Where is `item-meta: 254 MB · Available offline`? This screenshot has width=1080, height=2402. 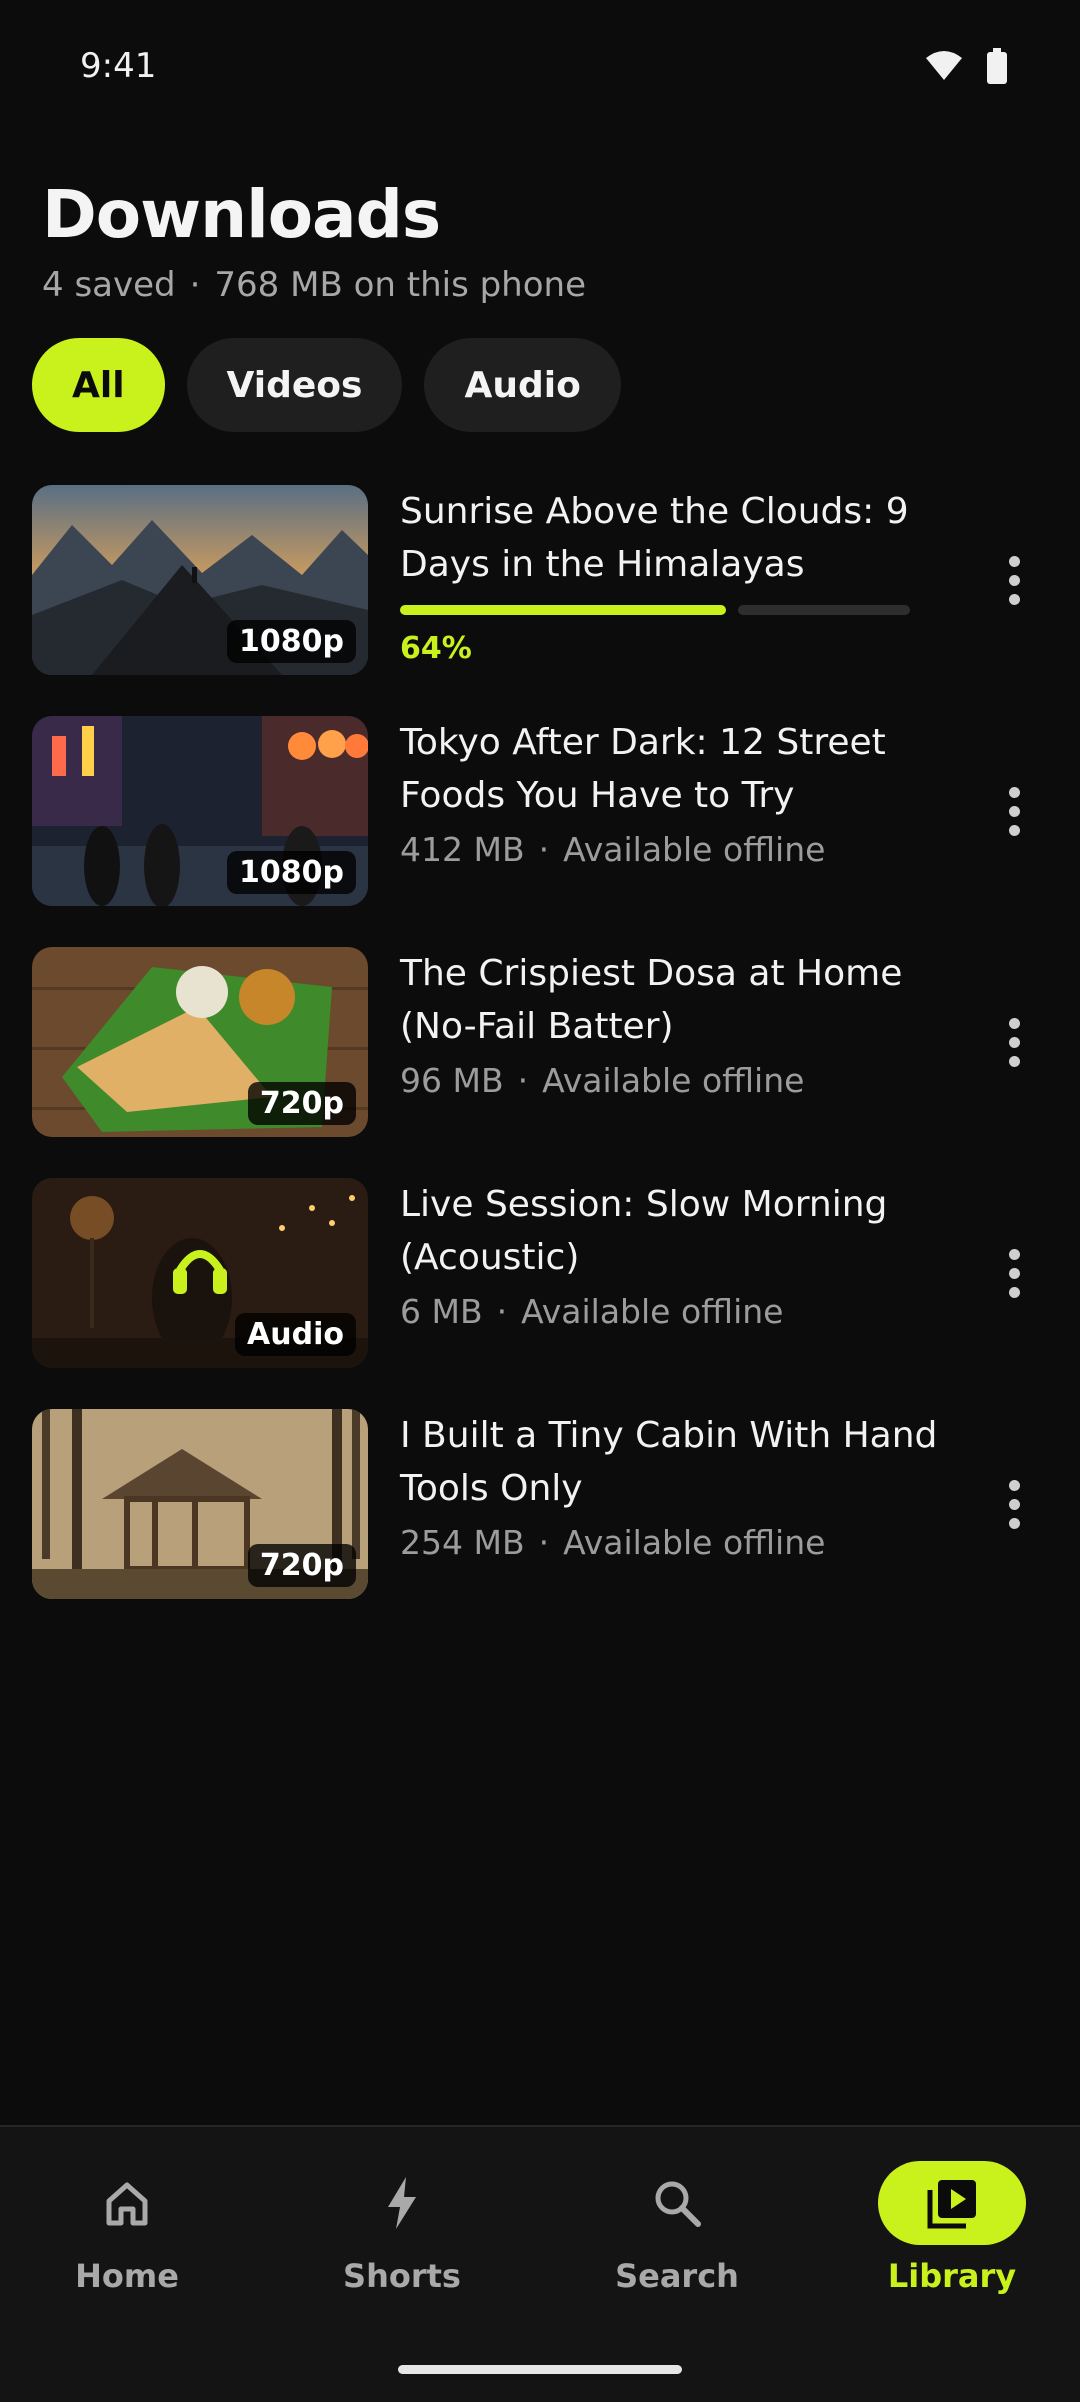
item-meta: 254 MB · Available offline is located at coordinates (670, 1542).